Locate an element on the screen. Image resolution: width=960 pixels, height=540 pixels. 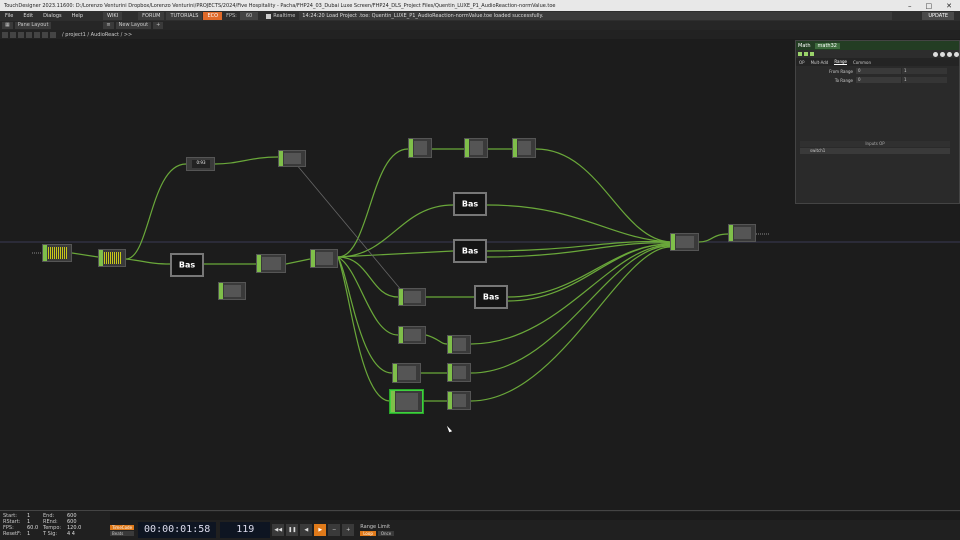
param-label: To Range is located at coordinates (843, 80).